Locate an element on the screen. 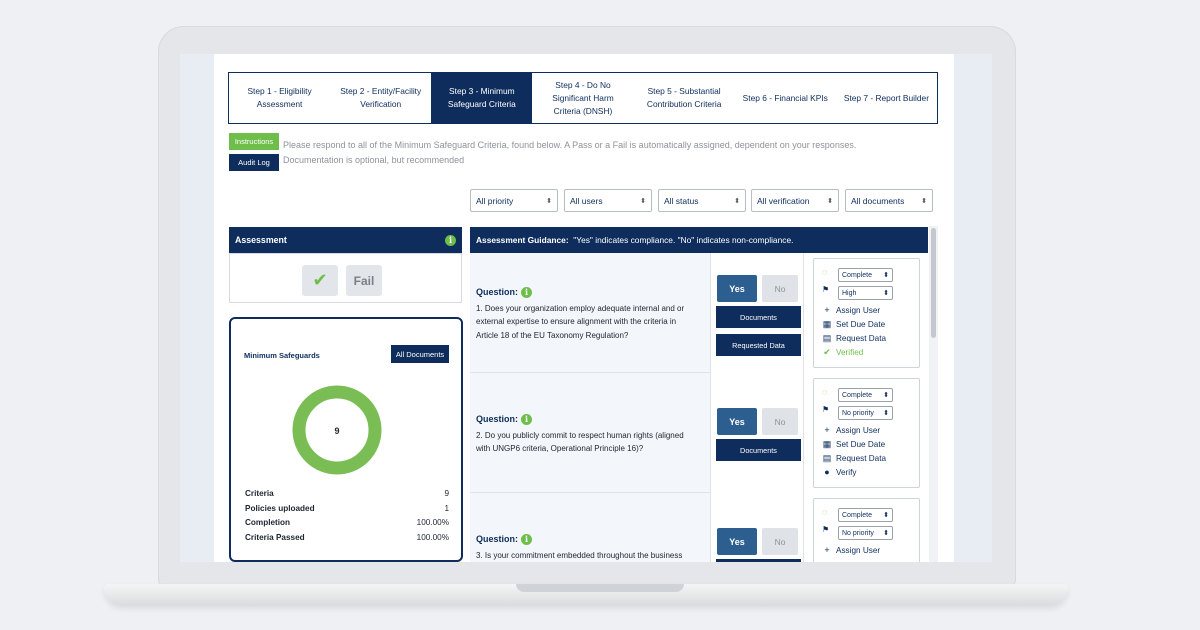 Image resolution: width=1200 pixels, height=630 pixels. step-7-tab: Step 7 - Report Builder is located at coordinates (886, 98).